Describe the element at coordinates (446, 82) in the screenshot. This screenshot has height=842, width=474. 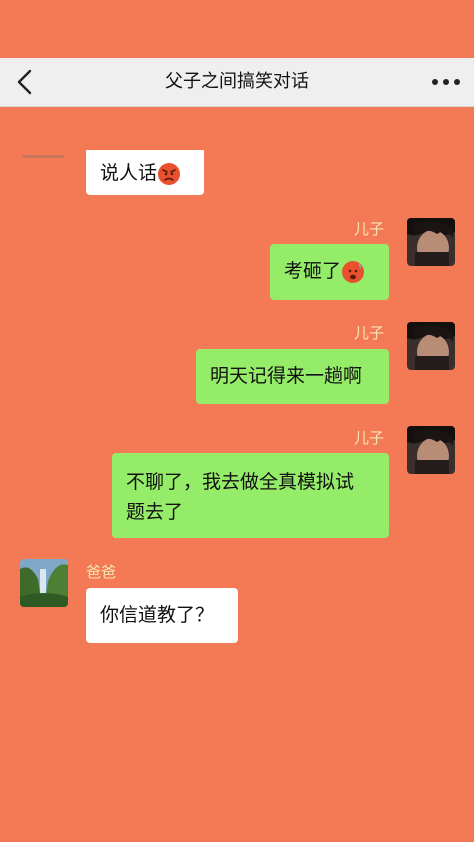
I see `more-options-icon` at that location.